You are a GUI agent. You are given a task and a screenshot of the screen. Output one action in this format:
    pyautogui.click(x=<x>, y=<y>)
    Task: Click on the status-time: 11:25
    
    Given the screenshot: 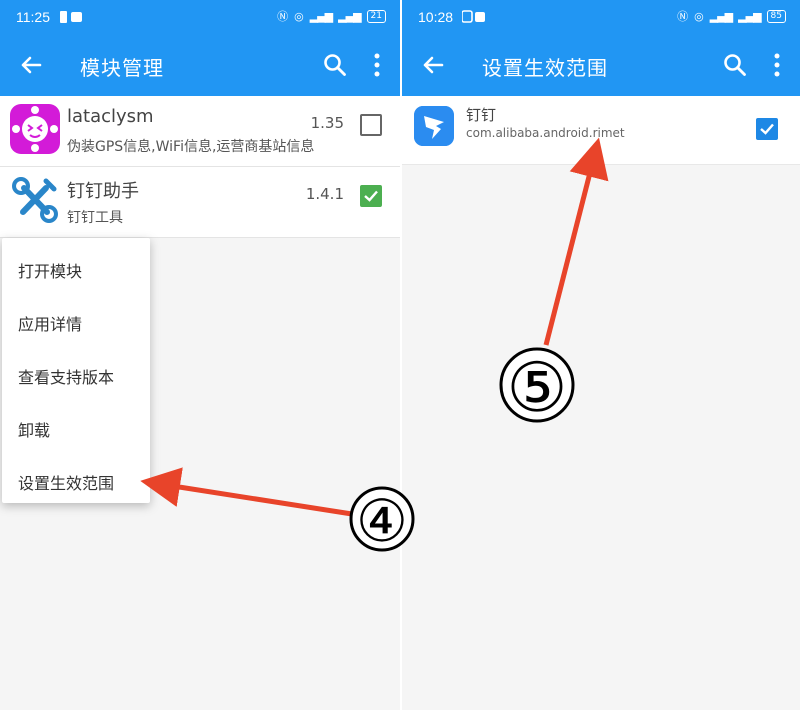 What is the action you would take?
    pyautogui.click(x=33, y=17)
    